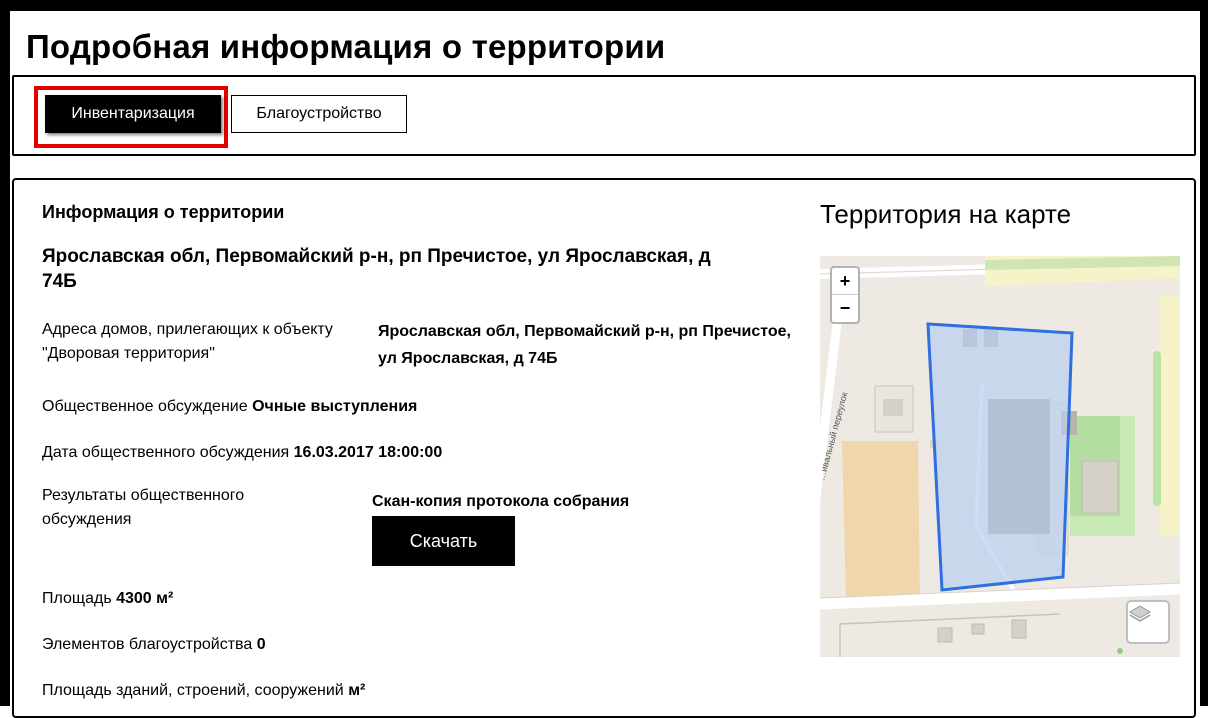 This screenshot has height=718, width=1208. I want to click on discussion-date-label: Дата общественного обсуждения, so click(166, 452).